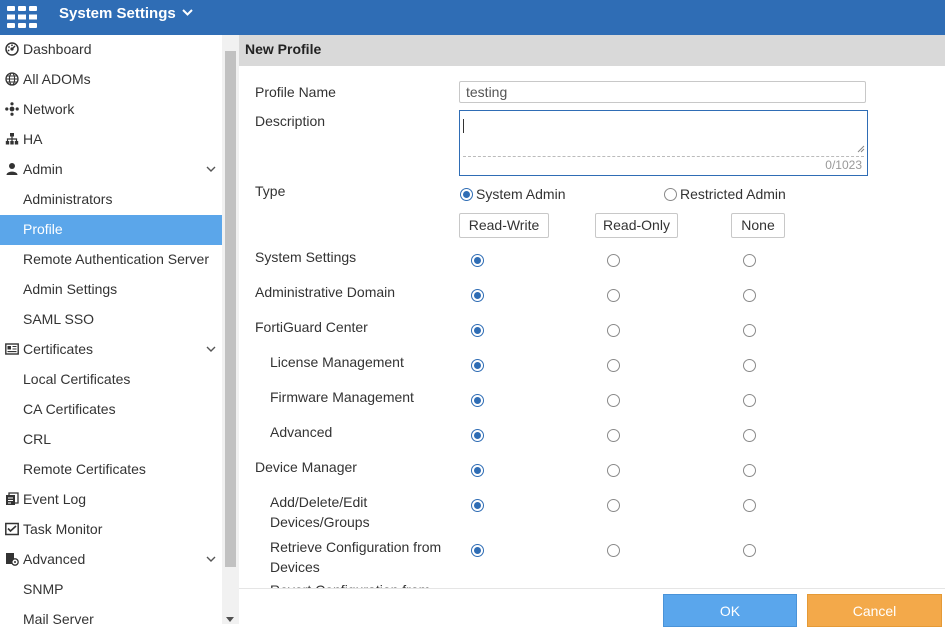 The height and width of the screenshot is (627, 945). What do you see at coordinates (12, 529) in the screenshot?
I see `task-monitor-icon` at bounding box center [12, 529].